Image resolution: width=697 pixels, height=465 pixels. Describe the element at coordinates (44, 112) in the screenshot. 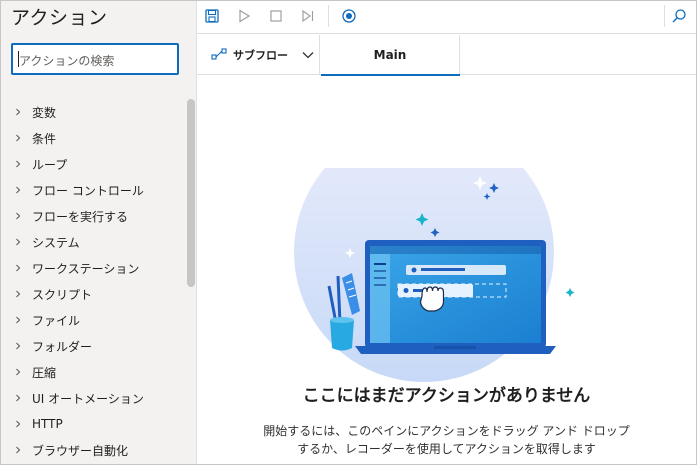

I see `action-group-label: 変数` at that location.